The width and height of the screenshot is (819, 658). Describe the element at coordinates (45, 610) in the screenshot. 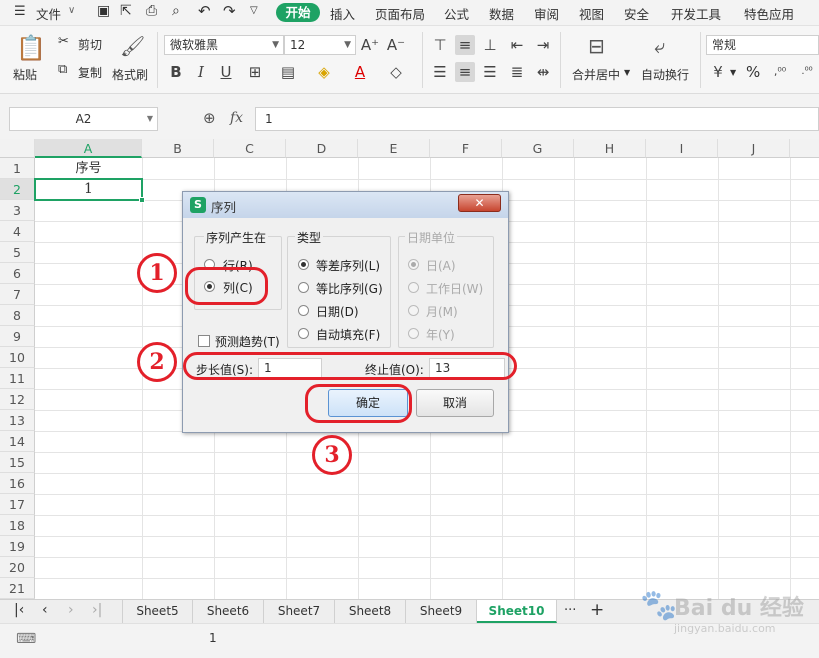

I see `prev-sheet-icon: ‹` at that location.